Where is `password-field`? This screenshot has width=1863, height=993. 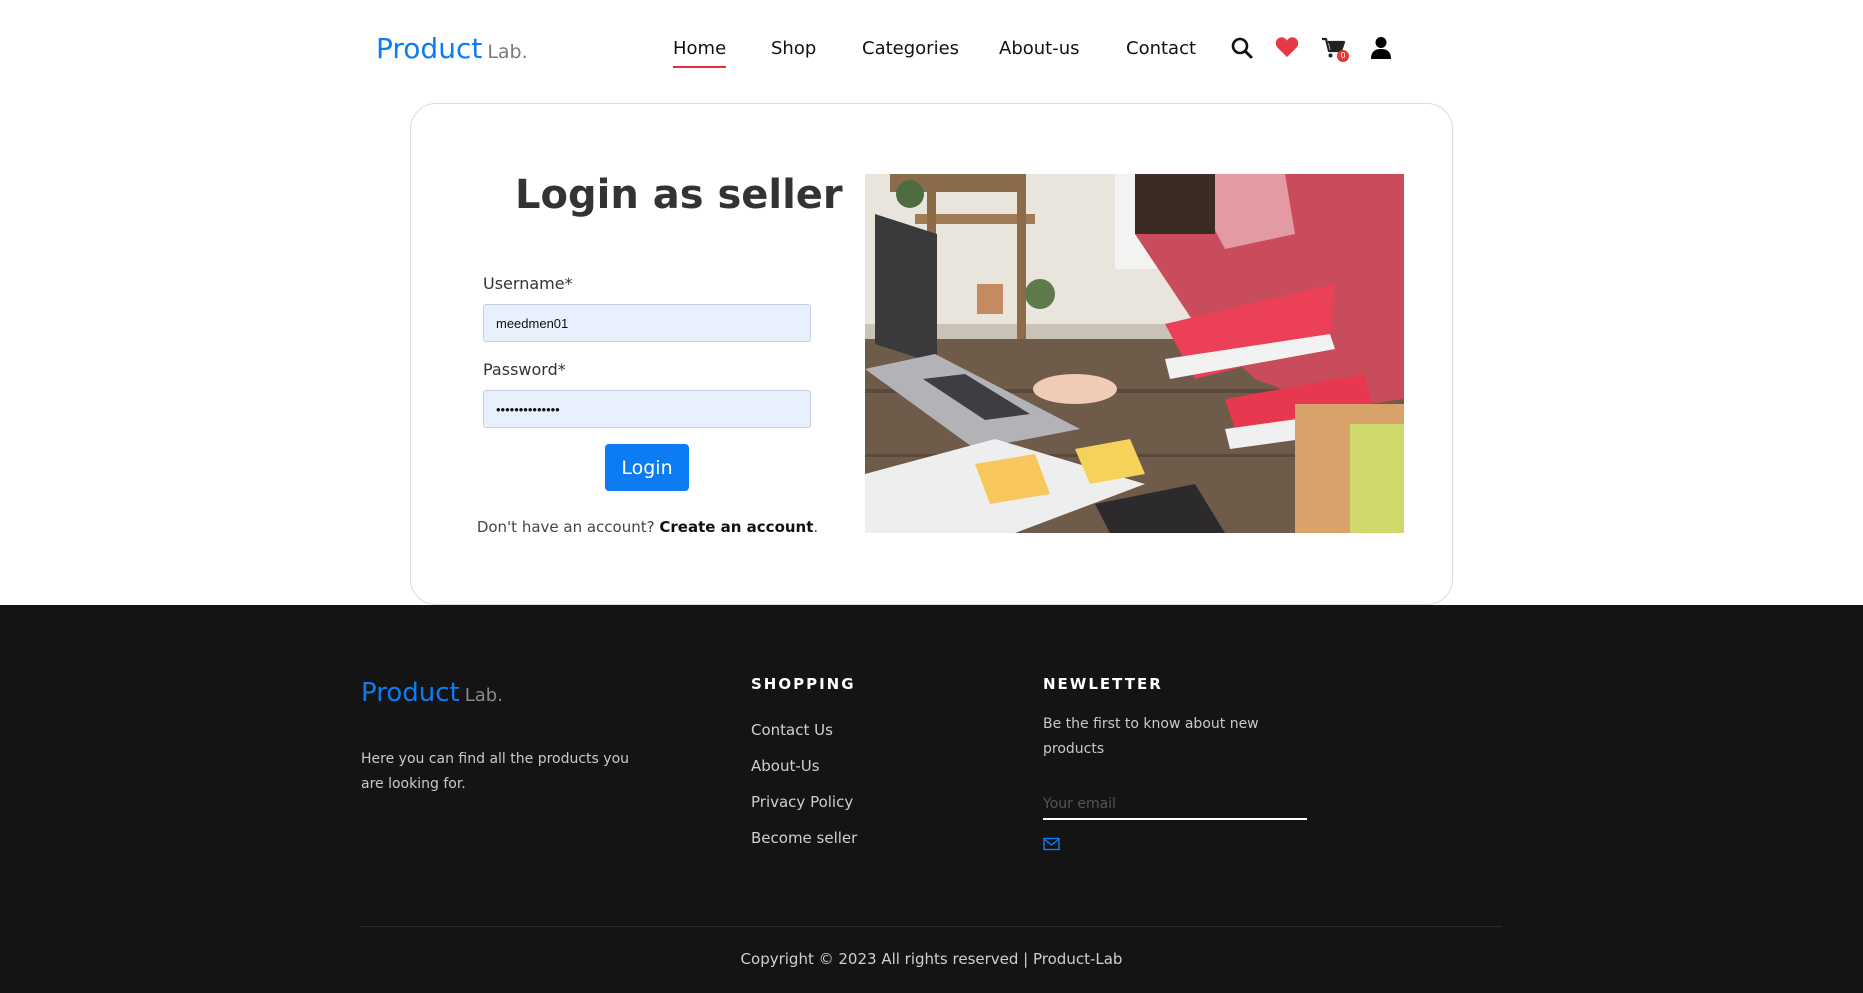
password-field is located at coordinates (647, 409).